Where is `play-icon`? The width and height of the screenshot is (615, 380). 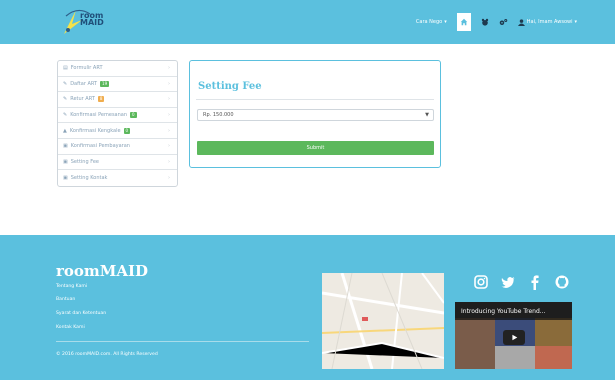
play-icon is located at coordinates (514, 337).